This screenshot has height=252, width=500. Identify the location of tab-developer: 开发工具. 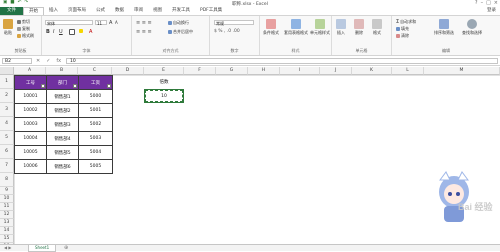
(181, 11).